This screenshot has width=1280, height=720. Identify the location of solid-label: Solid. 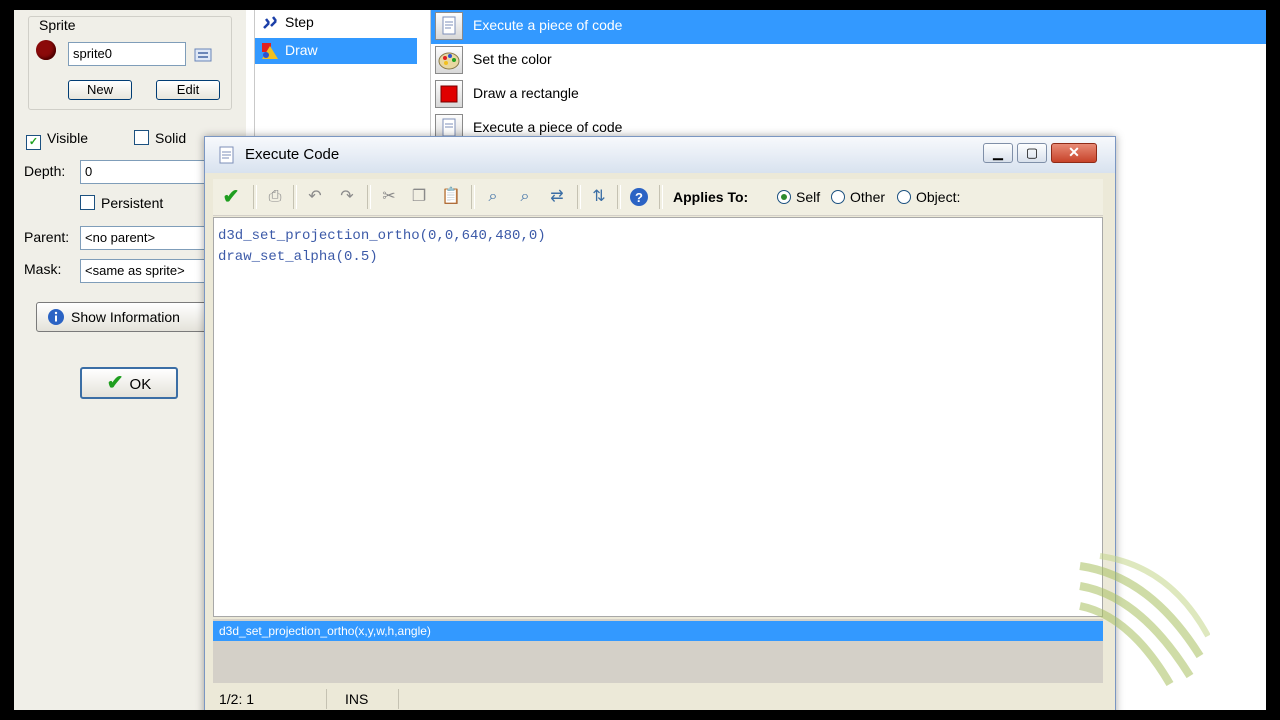
(171, 138).